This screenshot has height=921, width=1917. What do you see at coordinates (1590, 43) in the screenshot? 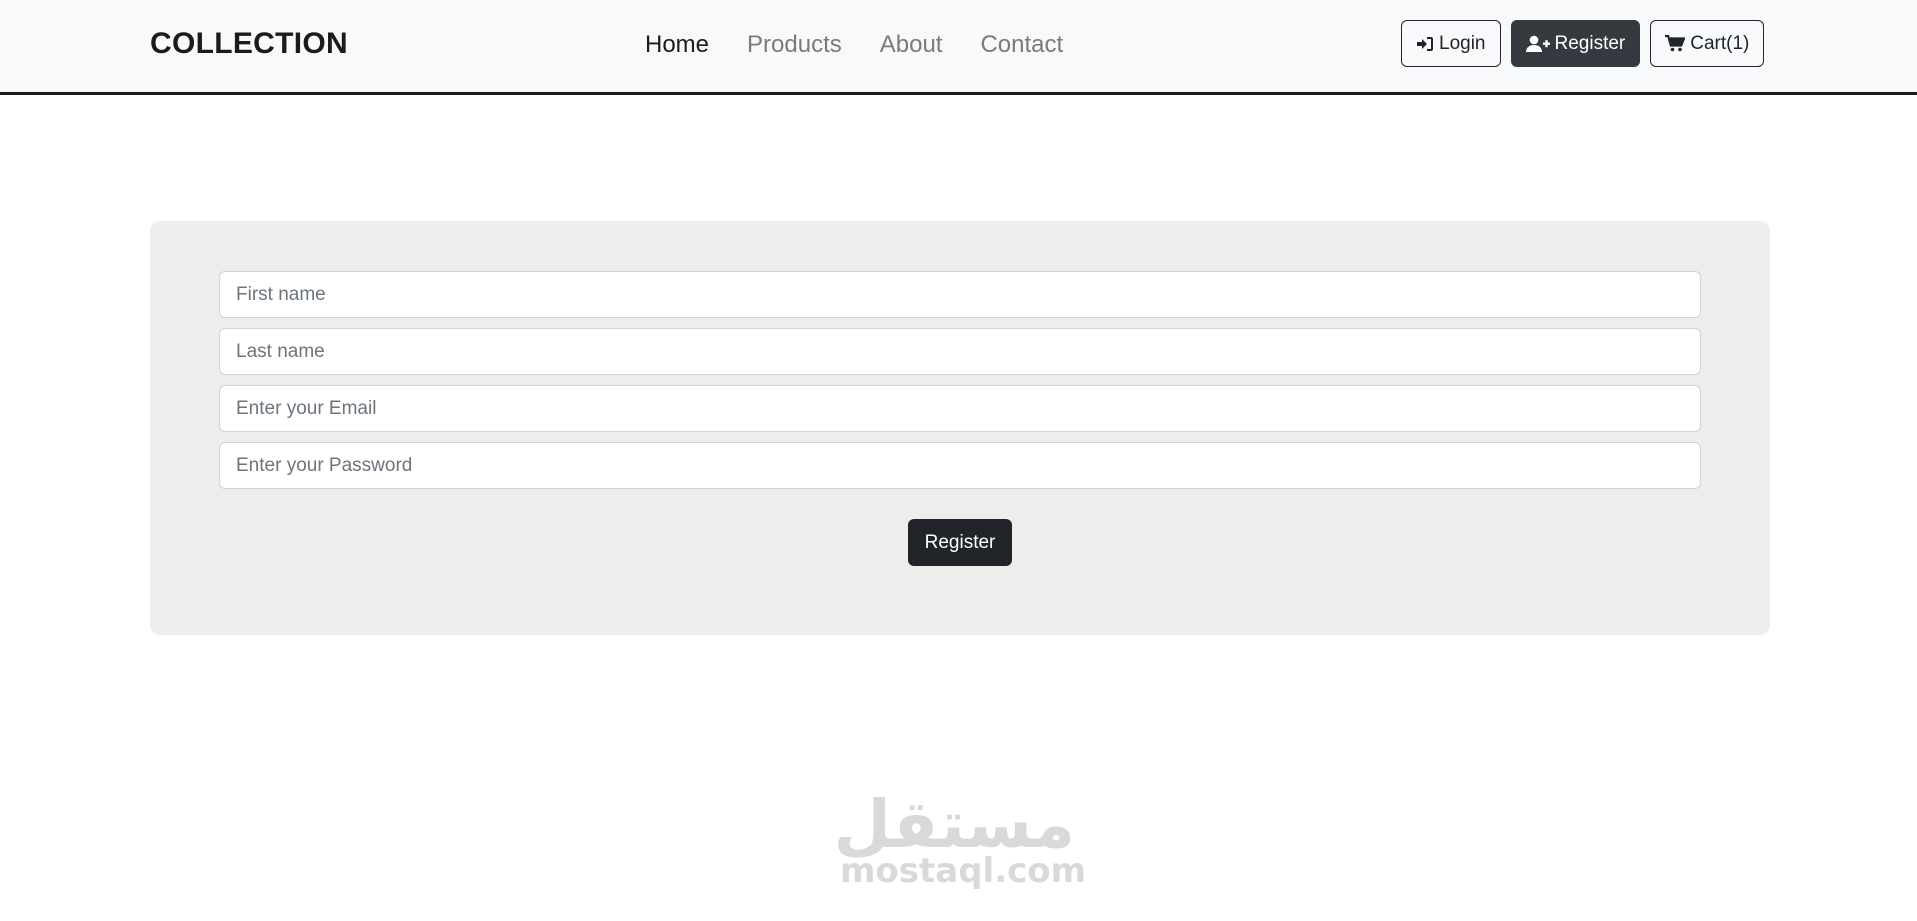
I see `register-nav-label: Register` at bounding box center [1590, 43].